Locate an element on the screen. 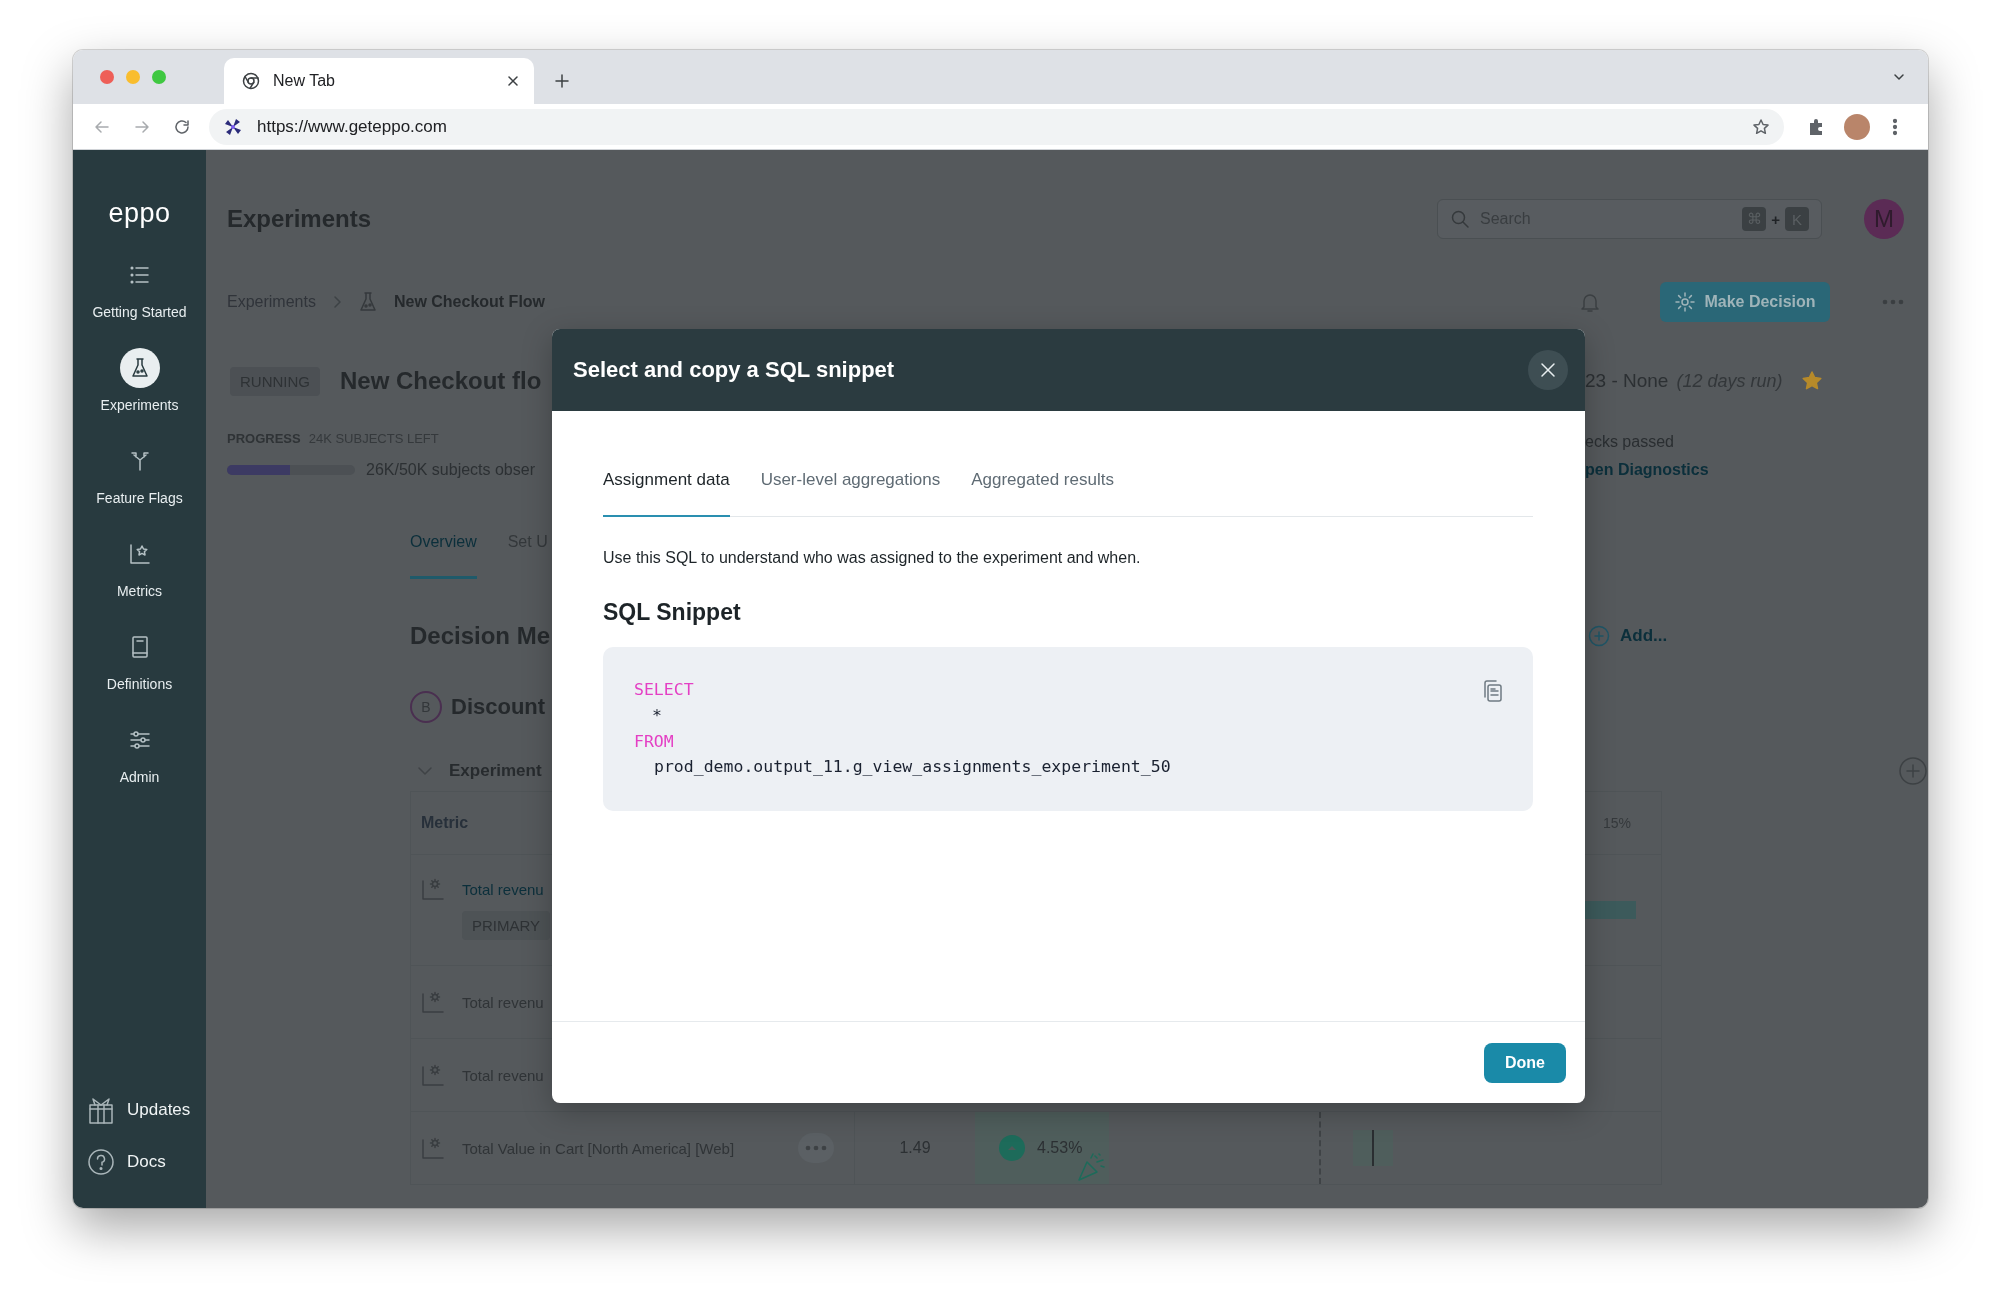 The image size is (2000, 1303). description-text: Use this SQL to understand who was assigned to the experiment and when. is located at coordinates (872, 558).